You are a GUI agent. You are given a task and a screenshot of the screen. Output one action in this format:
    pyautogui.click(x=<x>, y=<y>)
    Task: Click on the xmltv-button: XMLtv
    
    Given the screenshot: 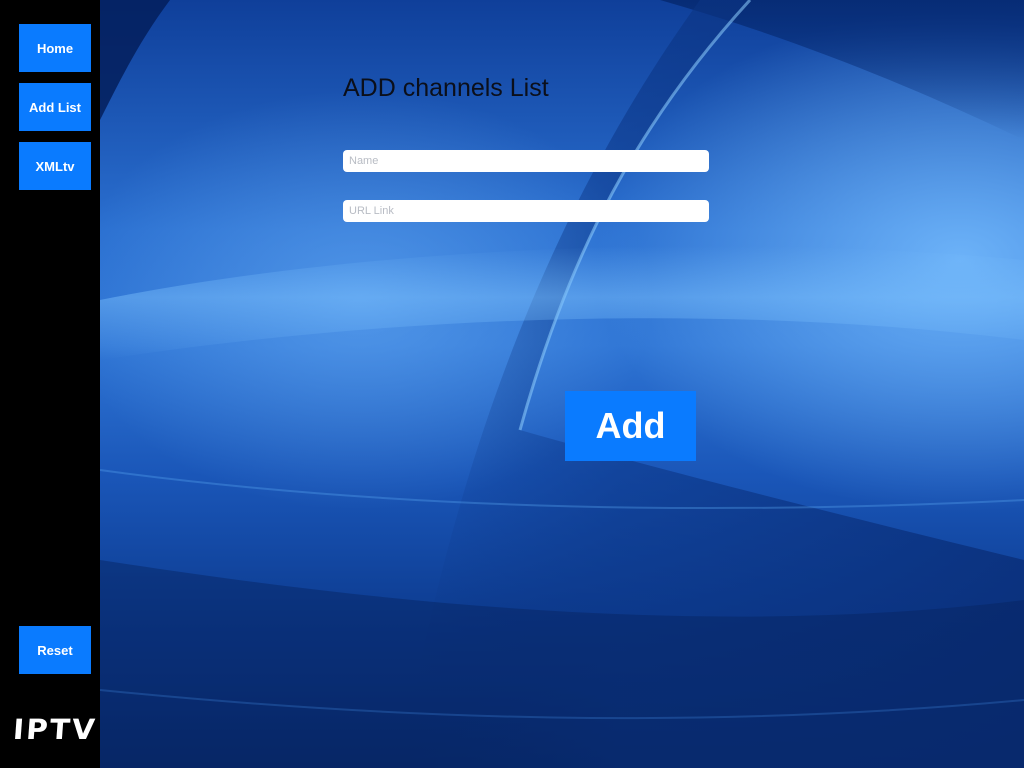 What is the action you would take?
    pyautogui.click(x=55, y=166)
    